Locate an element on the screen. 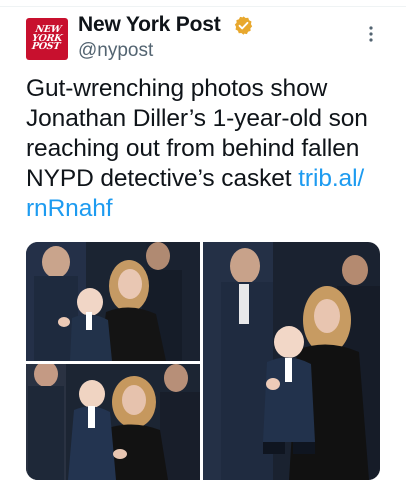 The height and width of the screenshot is (500, 406). avatar: NEW YORK POST is located at coordinates (47, 39).